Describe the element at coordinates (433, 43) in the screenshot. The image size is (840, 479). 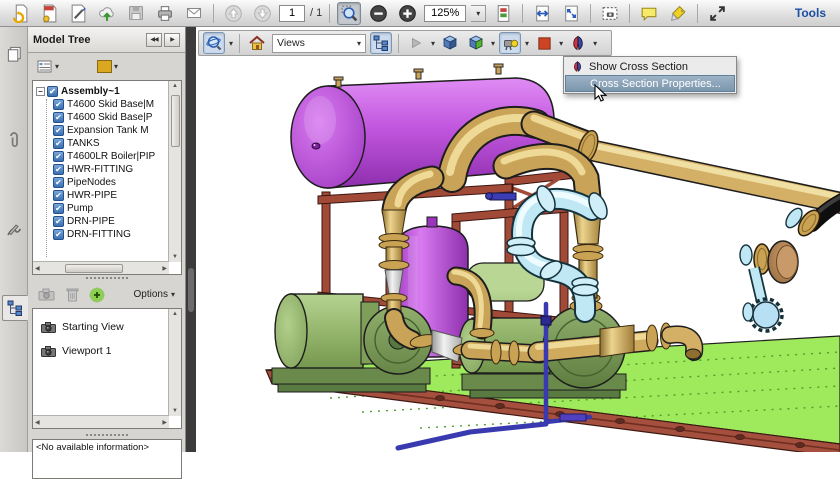
I see `play-dropdown-icon: ▾` at that location.